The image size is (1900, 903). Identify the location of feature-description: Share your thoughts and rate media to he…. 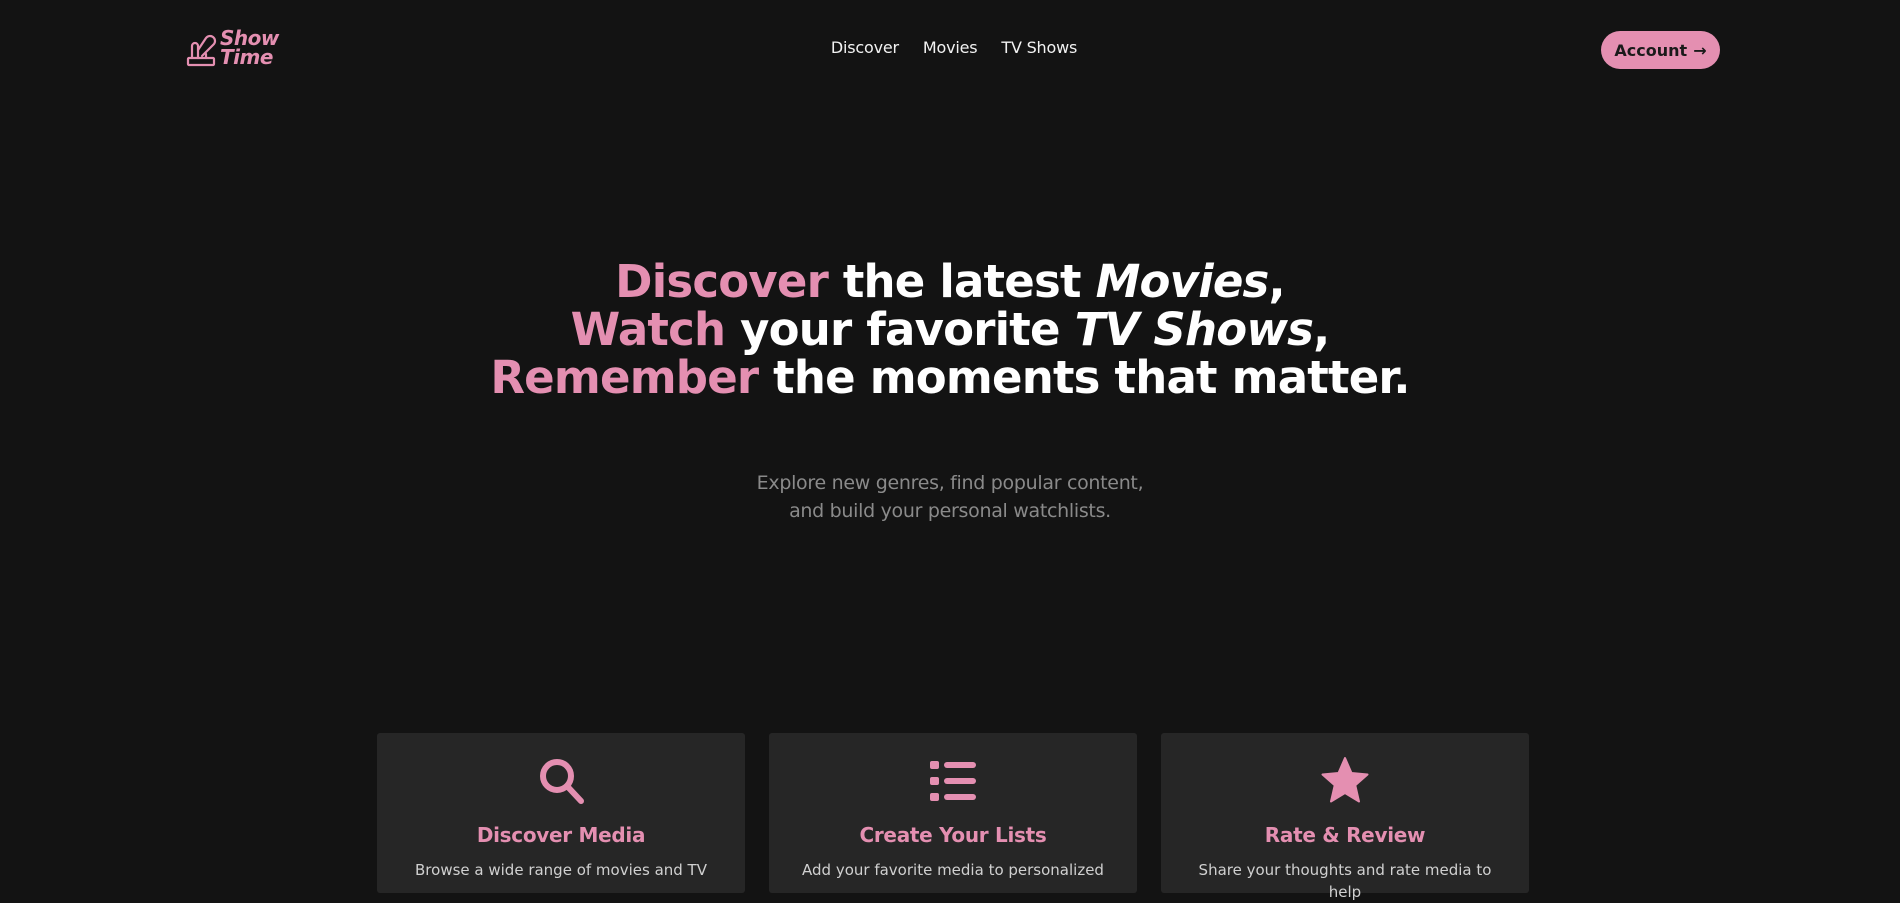
(1345, 881).